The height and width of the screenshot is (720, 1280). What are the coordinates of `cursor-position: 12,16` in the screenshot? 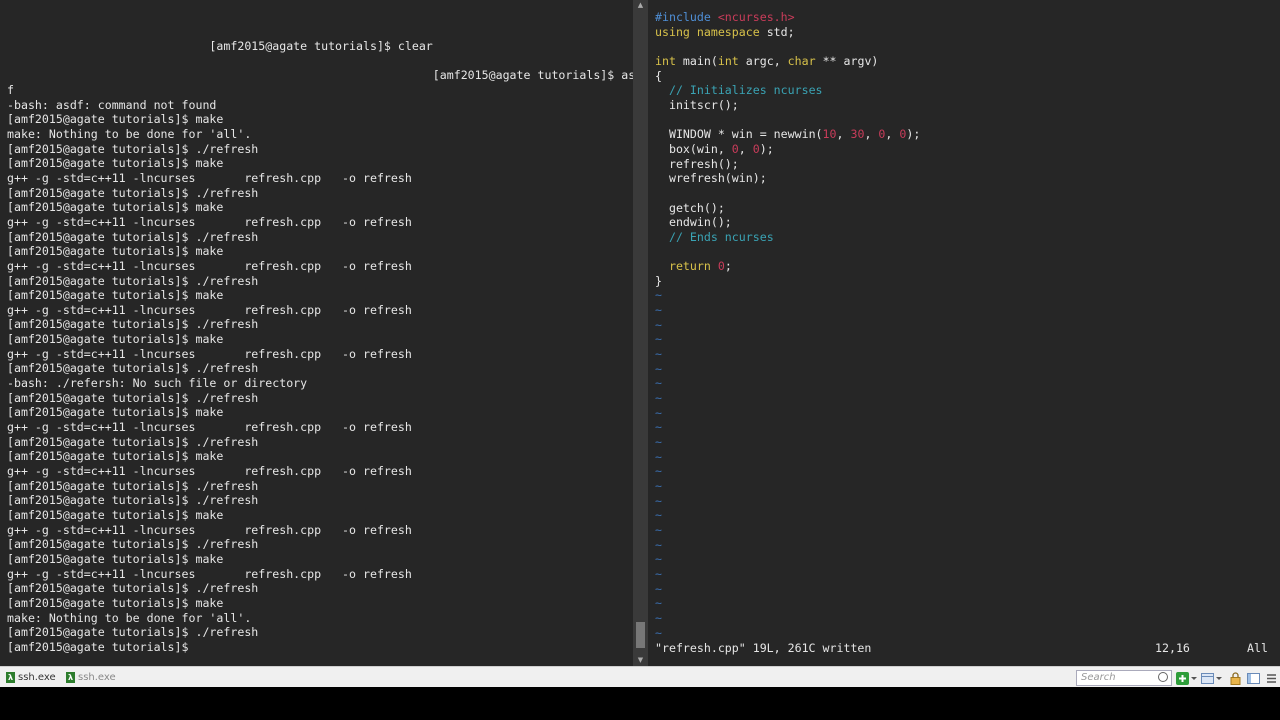 It's located at (1172, 648).